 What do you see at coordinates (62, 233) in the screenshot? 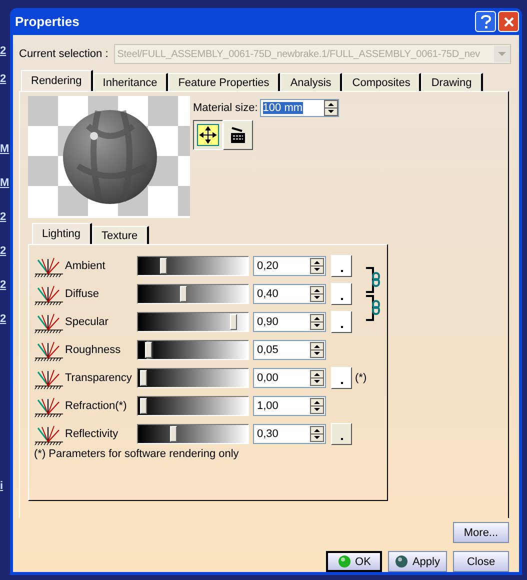
I see `tab: Lighting` at bounding box center [62, 233].